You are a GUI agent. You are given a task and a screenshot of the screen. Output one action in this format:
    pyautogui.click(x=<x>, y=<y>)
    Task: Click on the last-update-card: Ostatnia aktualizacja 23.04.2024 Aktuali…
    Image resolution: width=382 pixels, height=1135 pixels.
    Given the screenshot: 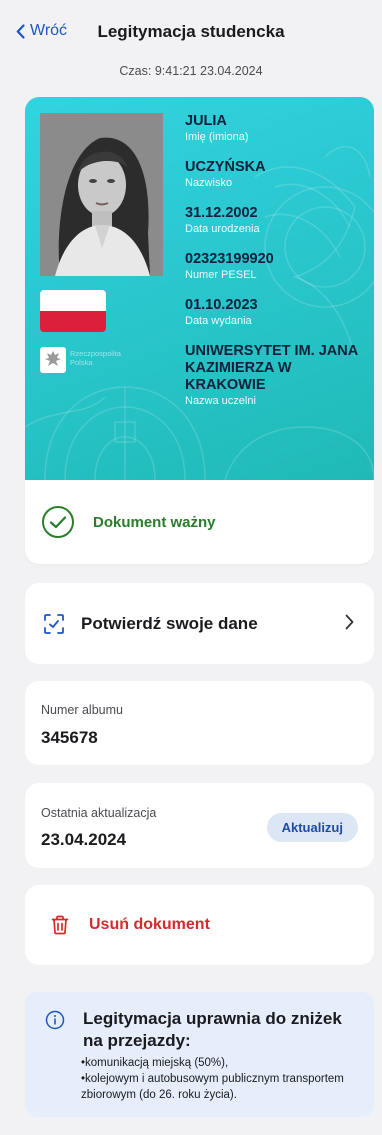 What is the action you would take?
    pyautogui.click(x=199, y=825)
    